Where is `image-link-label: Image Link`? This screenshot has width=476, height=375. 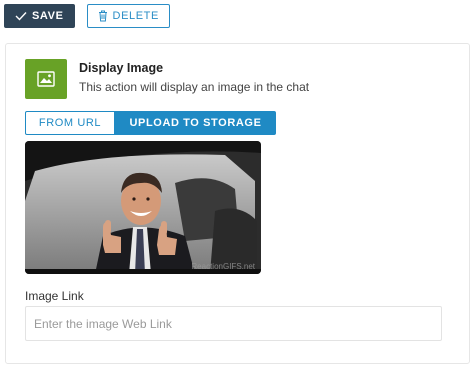 image-link-label: Image Link is located at coordinates (54, 296).